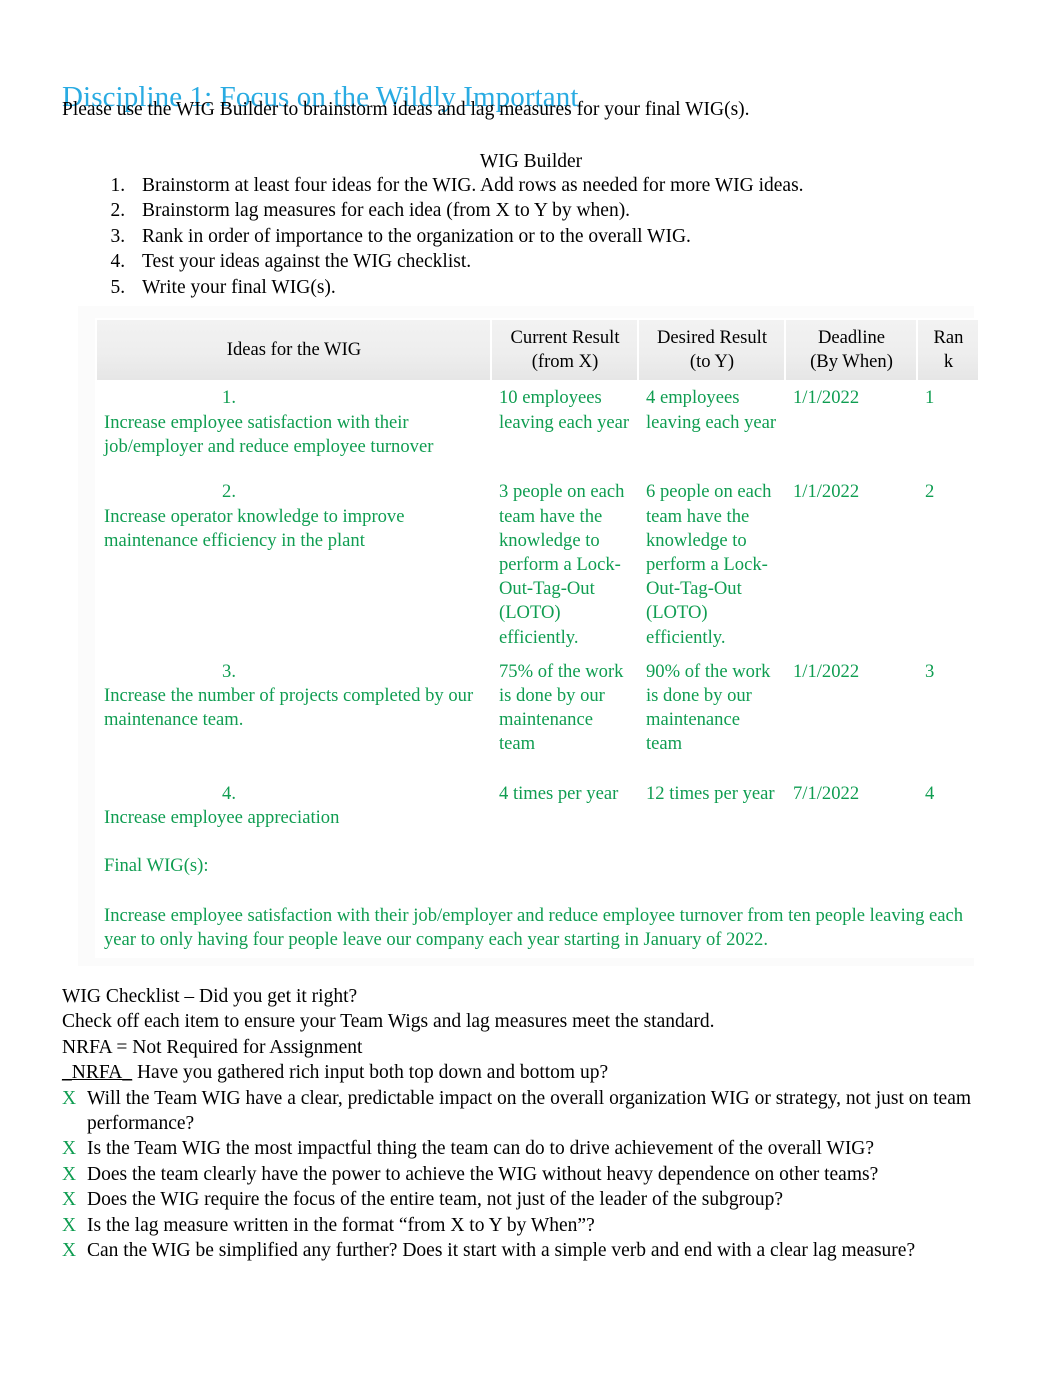  I want to click on column-header-ideas: Ideas for the WIG, so click(293, 350).